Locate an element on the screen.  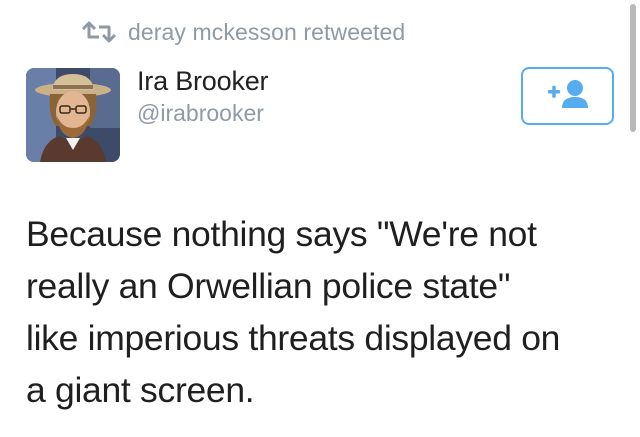
tweet-line: a giant screen. is located at coordinates (140, 390).